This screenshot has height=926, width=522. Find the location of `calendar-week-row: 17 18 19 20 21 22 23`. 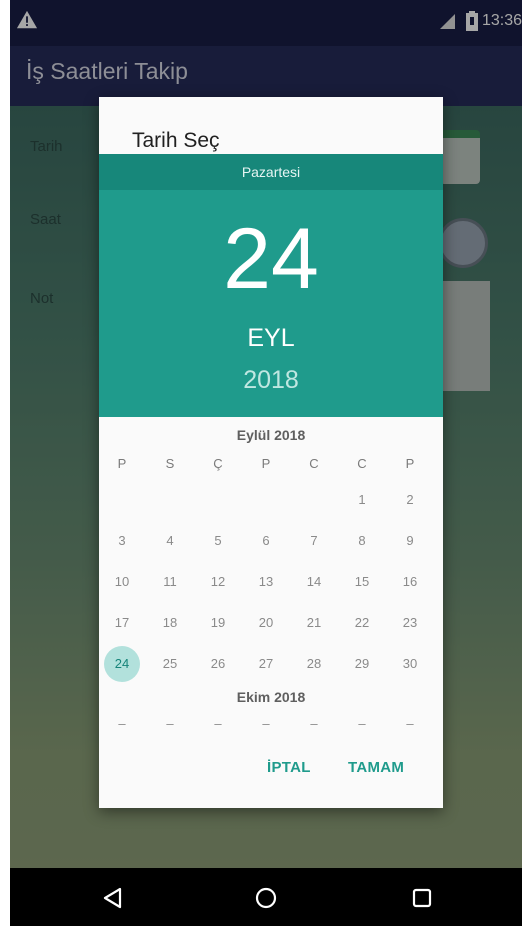

calendar-week-row: 17 18 19 20 21 22 23 is located at coordinates (271, 623).